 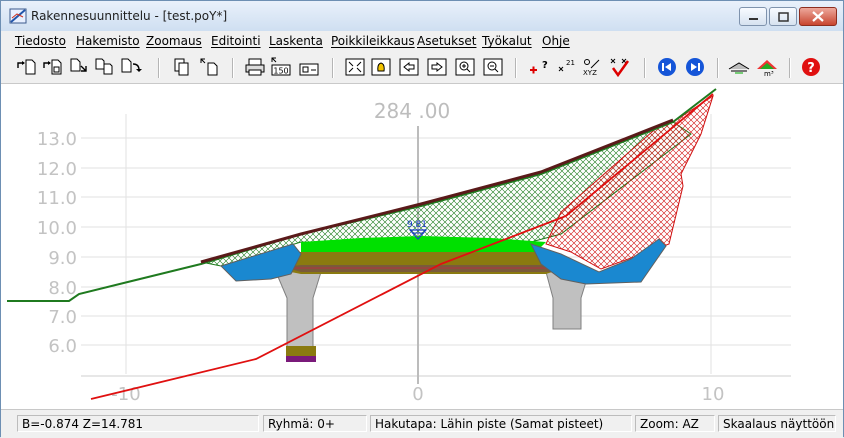 I want to click on culvert-base, so click(x=301, y=359).